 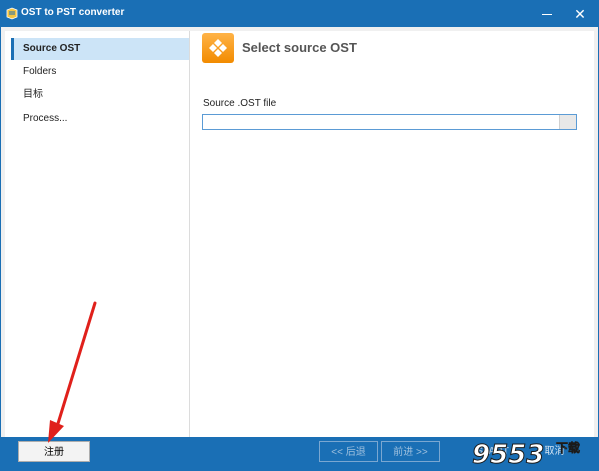 I want to click on title-bar: OST to PST converter ✕, so click(x=299, y=14).